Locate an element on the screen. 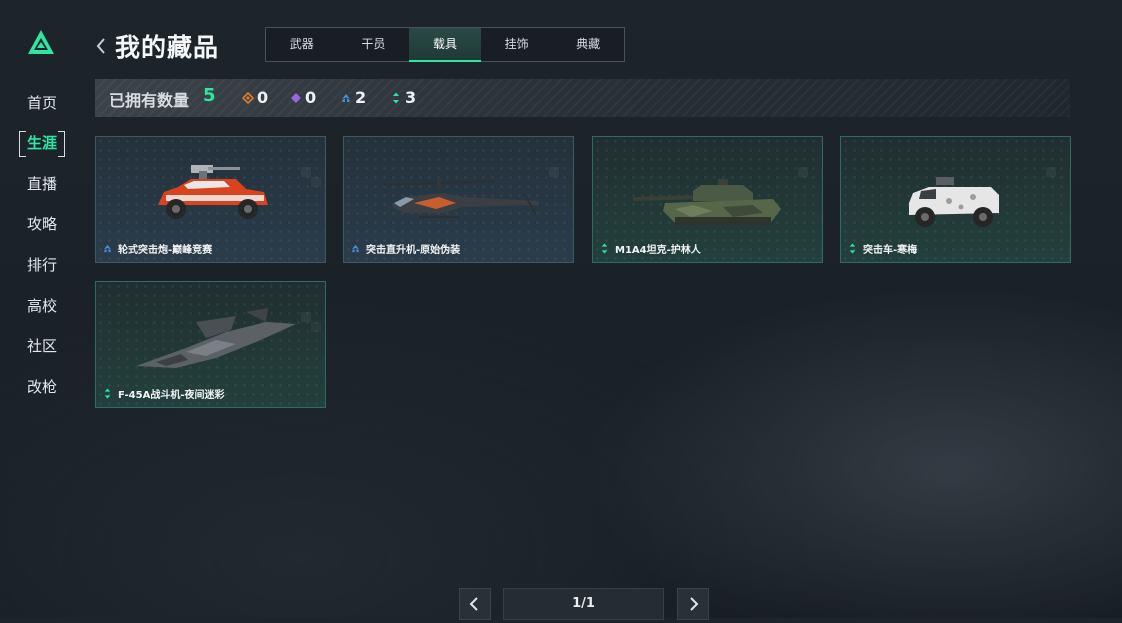 This screenshot has height=623, width=1122. tab-charms: 挂饰 is located at coordinates (517, 44).